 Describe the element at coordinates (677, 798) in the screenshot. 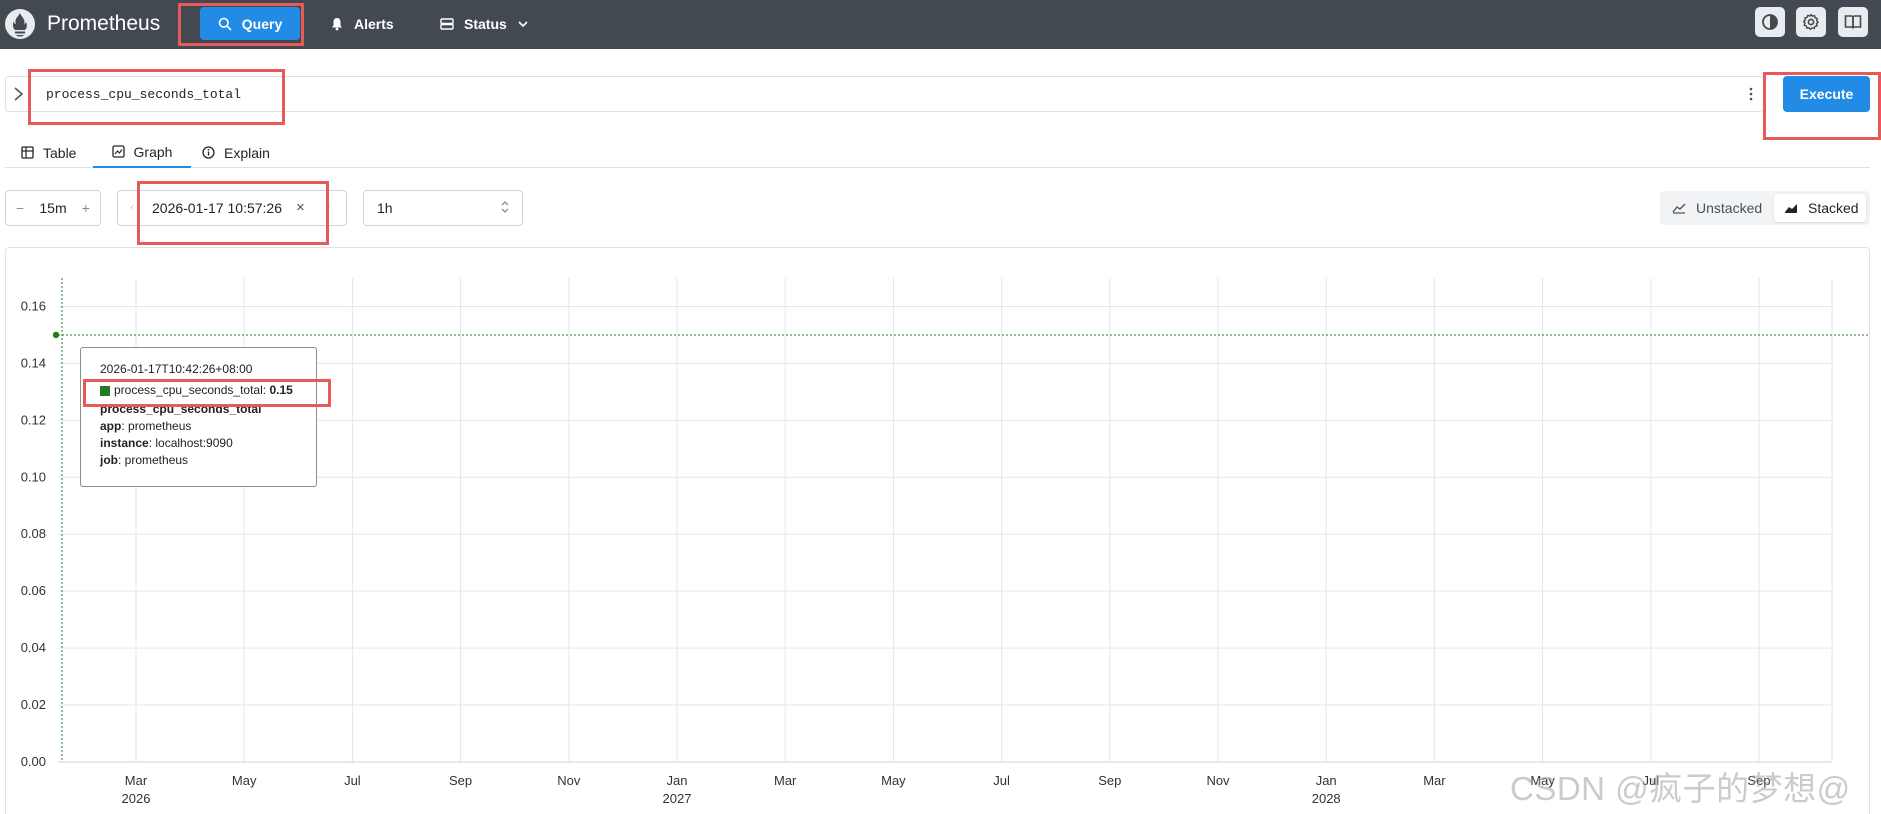

I see `x-tick-year-label: 2027` at that location.